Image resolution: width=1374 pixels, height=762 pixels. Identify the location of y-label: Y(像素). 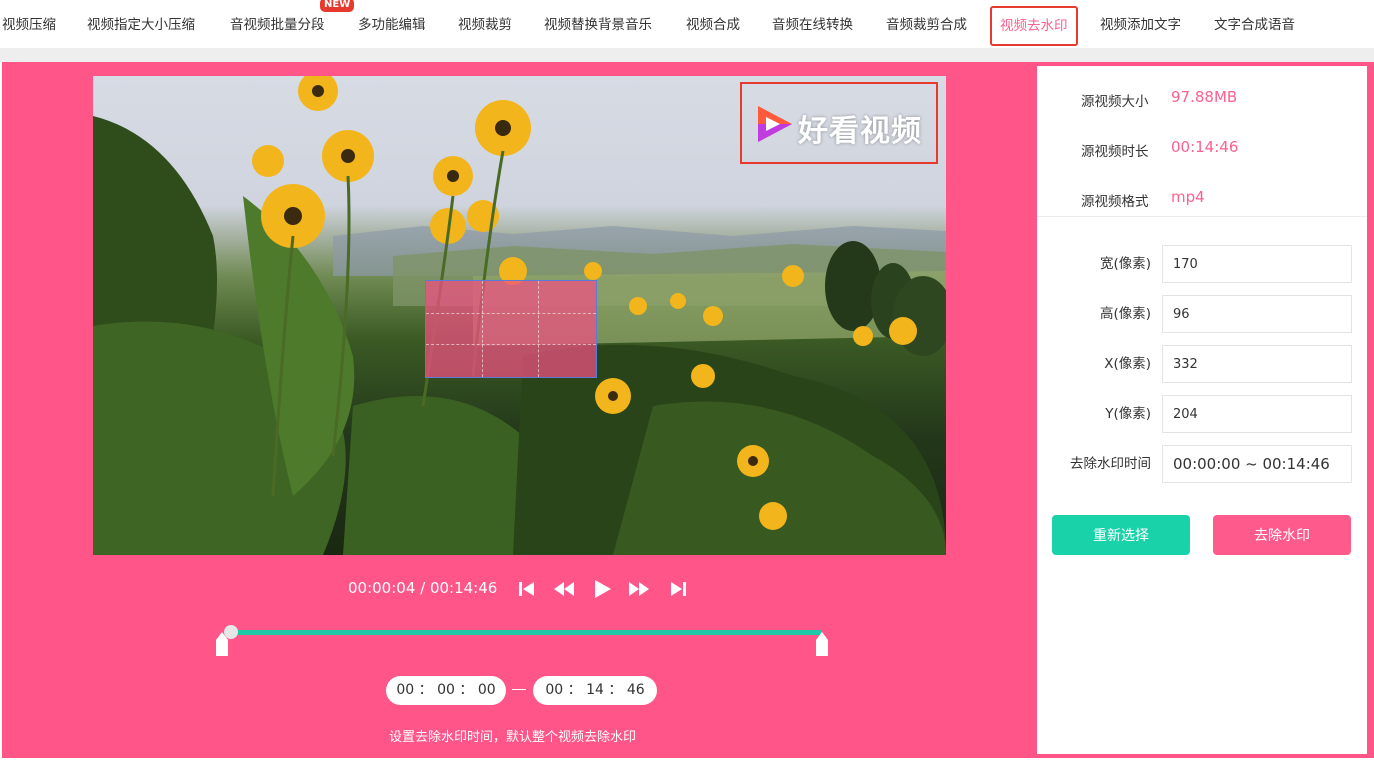
(1128, 414).